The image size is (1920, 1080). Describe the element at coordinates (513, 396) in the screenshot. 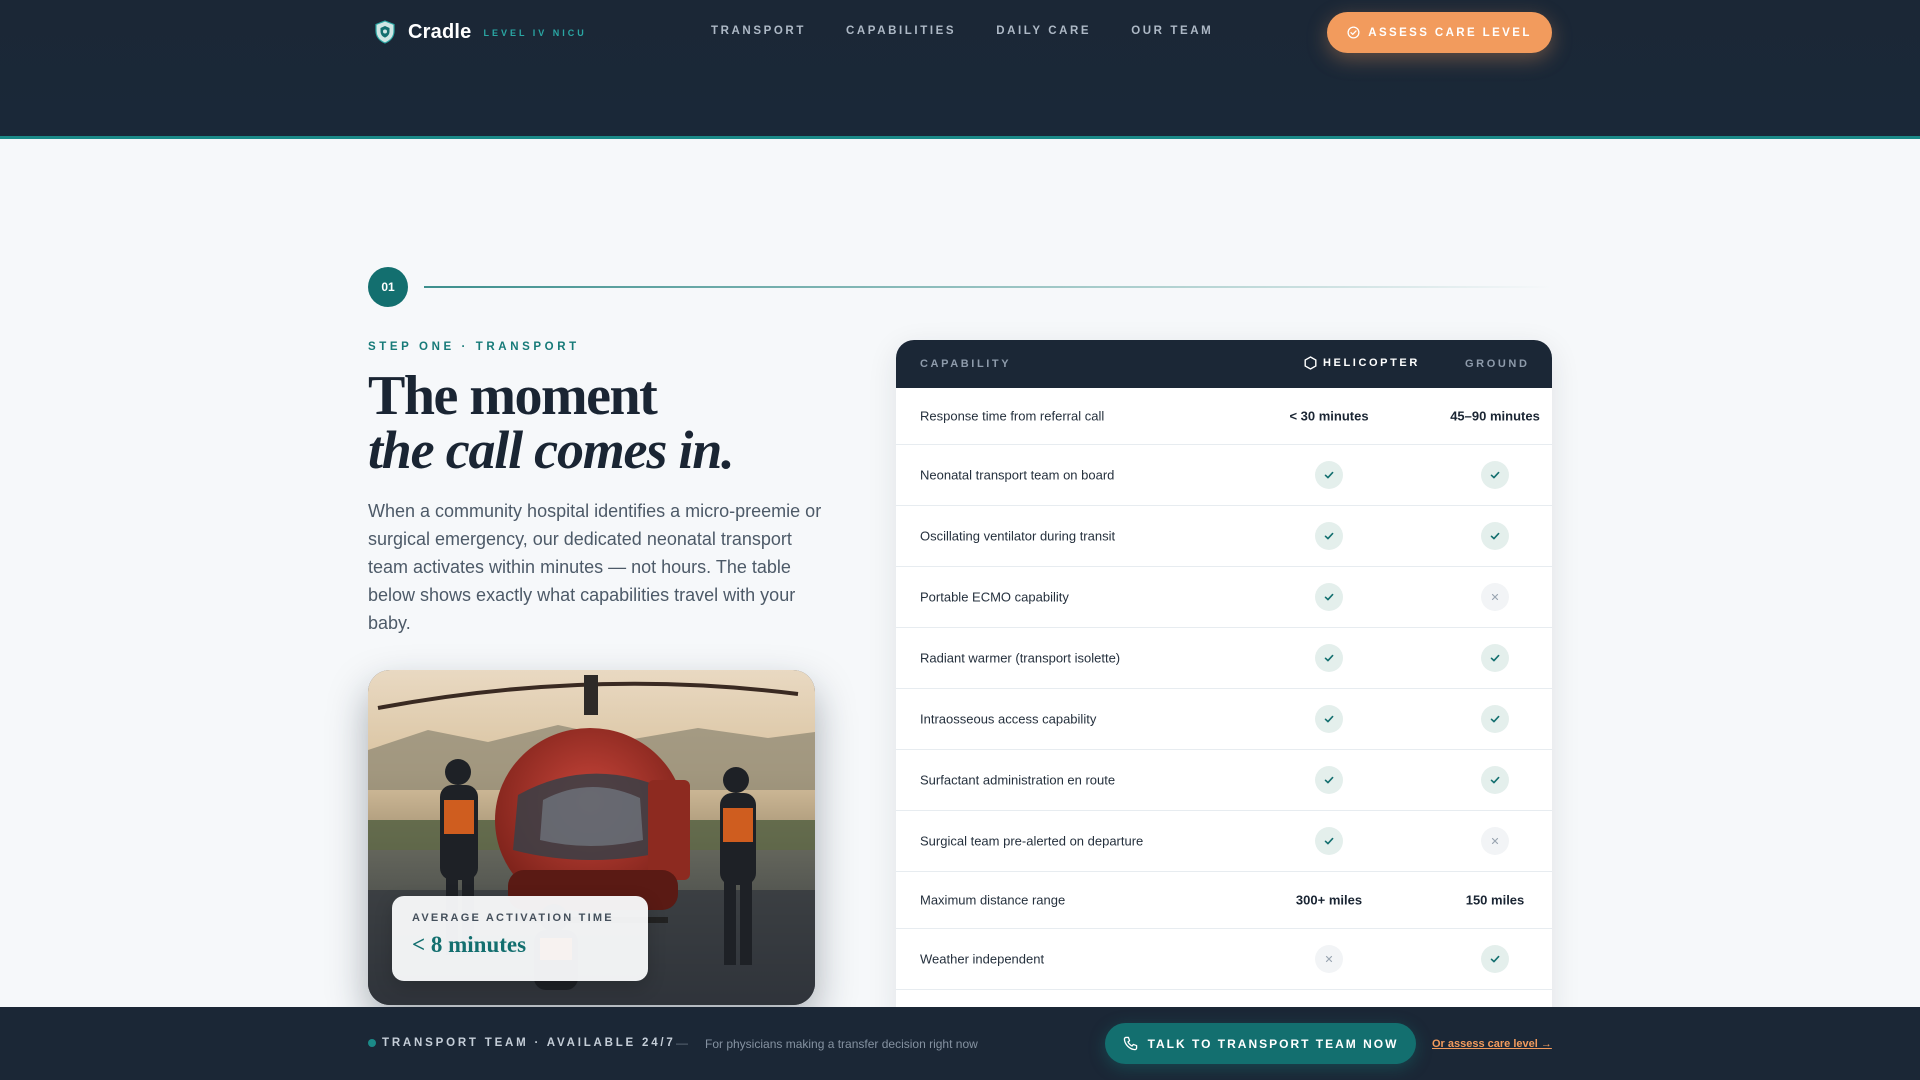

I see `headline-line-1: The moment` at that location.